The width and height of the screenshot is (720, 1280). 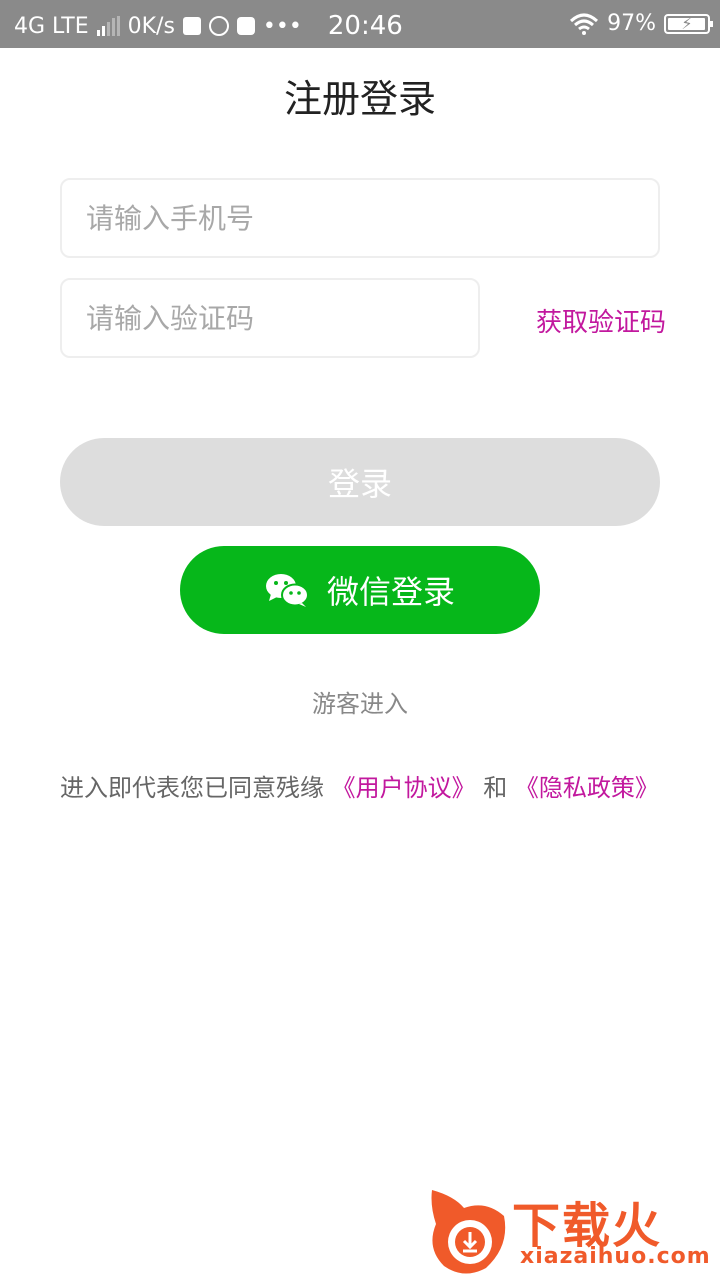 I want to click on notification-bag-icon, so click(x=191, y=26).